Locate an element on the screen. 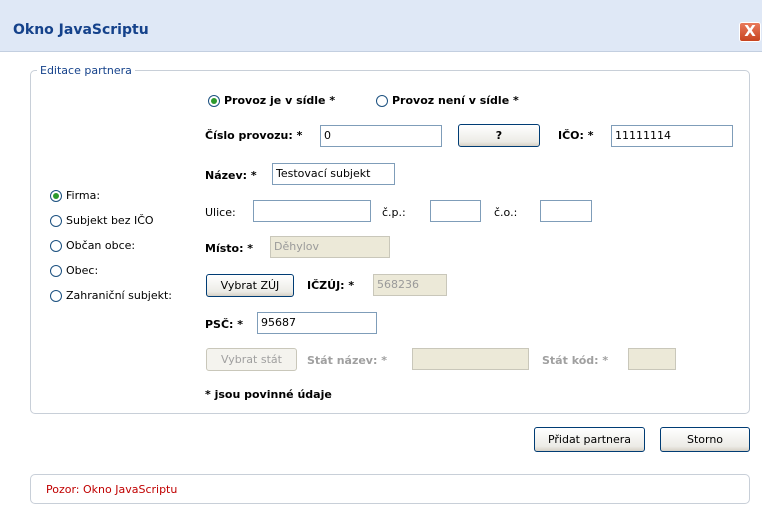  stat-nazev-input is located at coordinates (470, 359).